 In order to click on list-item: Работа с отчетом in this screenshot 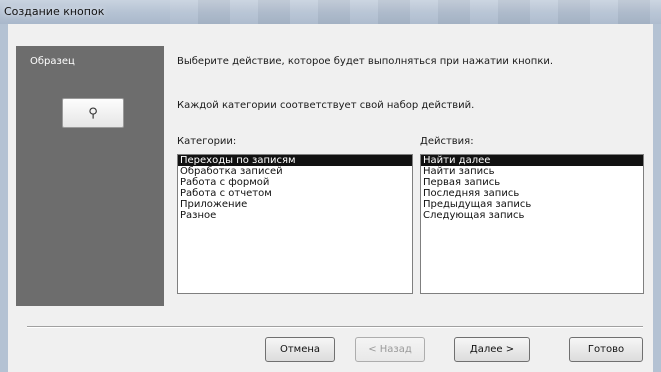, I will do `click(295, 193)`.